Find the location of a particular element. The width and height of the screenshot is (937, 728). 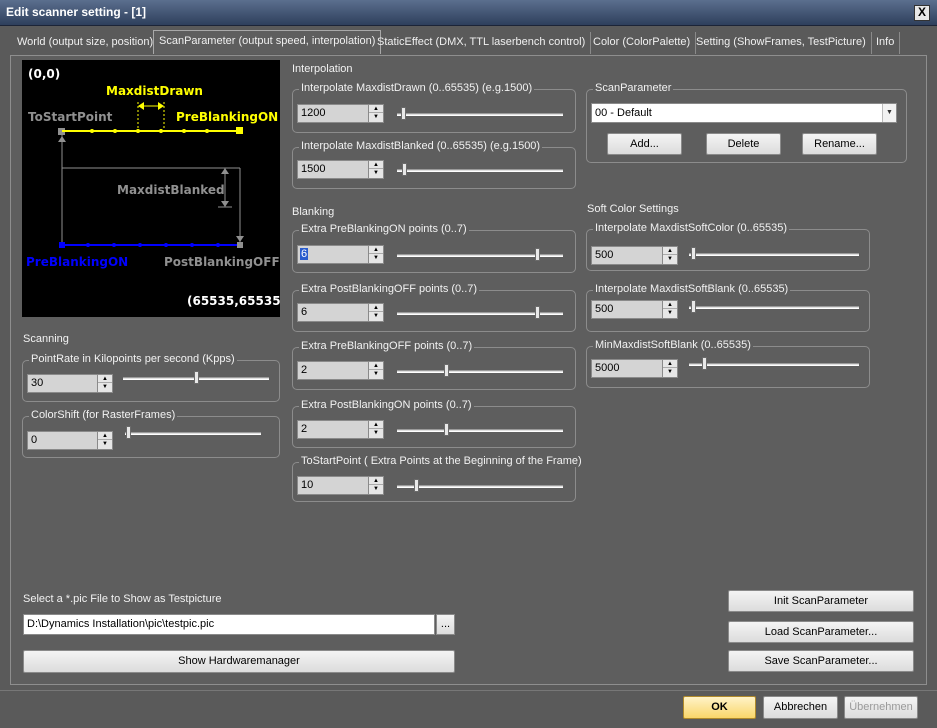

color-shift-value: 0 is located at coordinates (34, 440).